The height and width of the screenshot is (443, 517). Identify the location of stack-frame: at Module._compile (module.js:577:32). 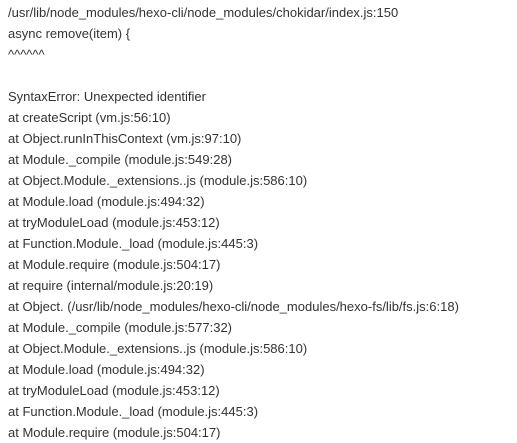
(120, 327).